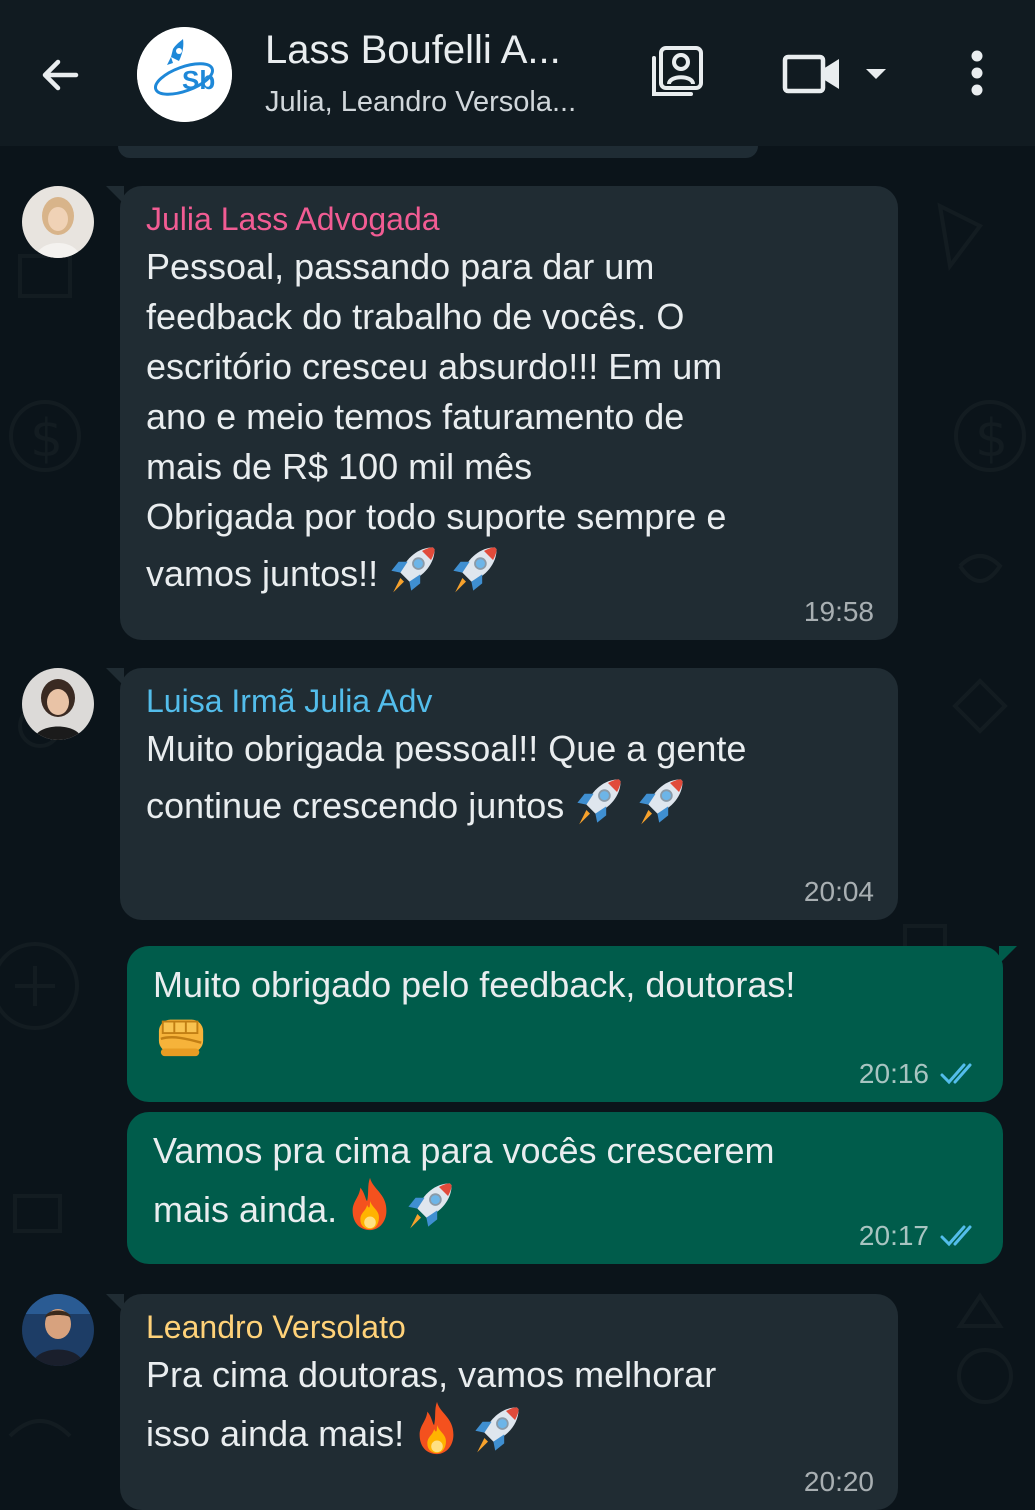  I want to click on previous-message-edge, so click(438, 152).